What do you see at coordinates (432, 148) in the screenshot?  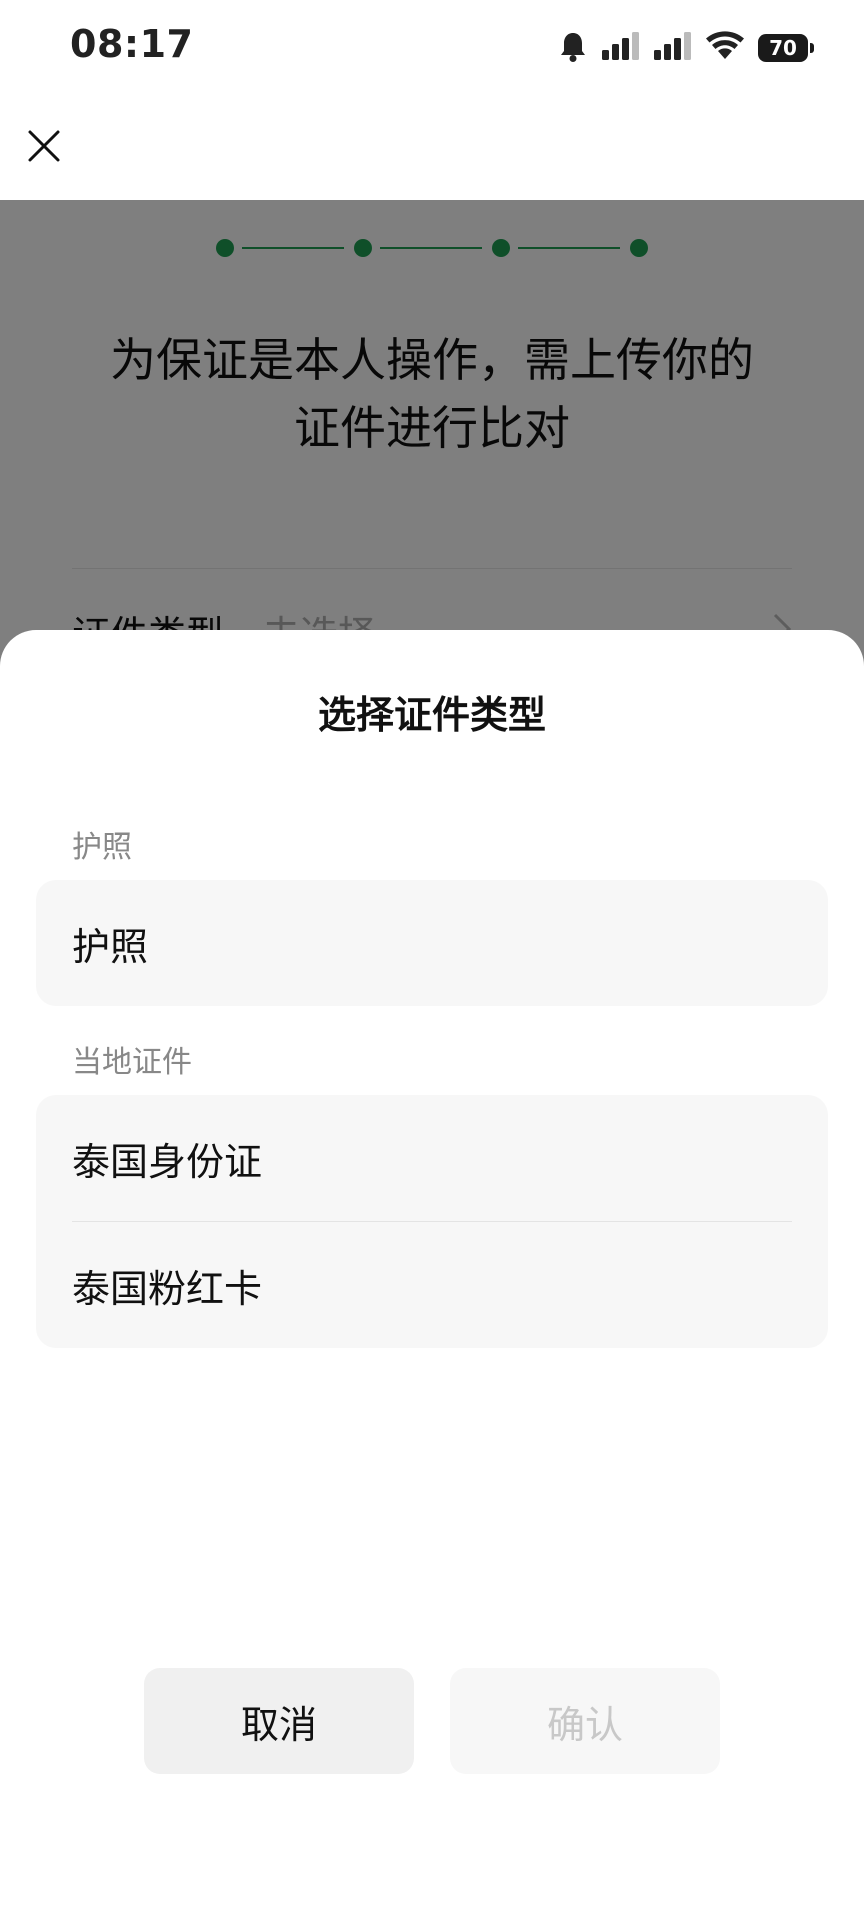 I see `top-nav` at bounding box center [432, 148].